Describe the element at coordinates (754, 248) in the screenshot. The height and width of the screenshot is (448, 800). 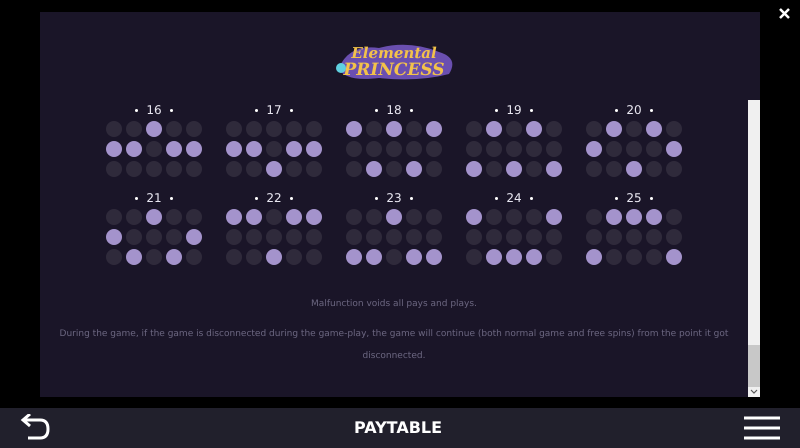
I see `scrollbar` at that location.